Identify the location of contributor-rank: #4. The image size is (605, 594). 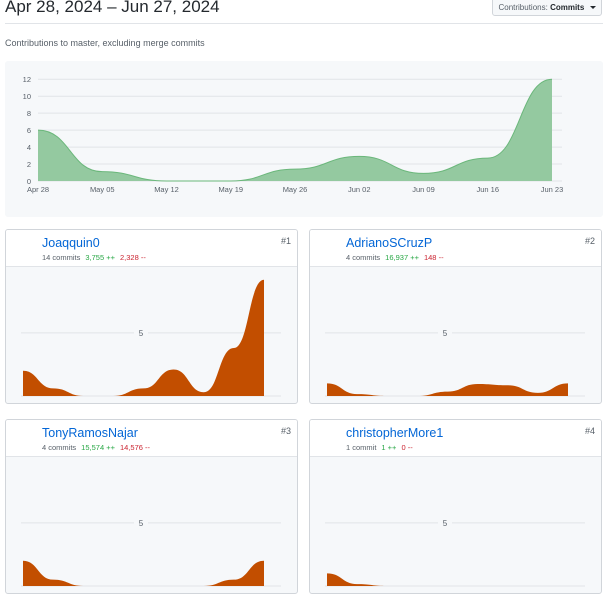
(589, 431).